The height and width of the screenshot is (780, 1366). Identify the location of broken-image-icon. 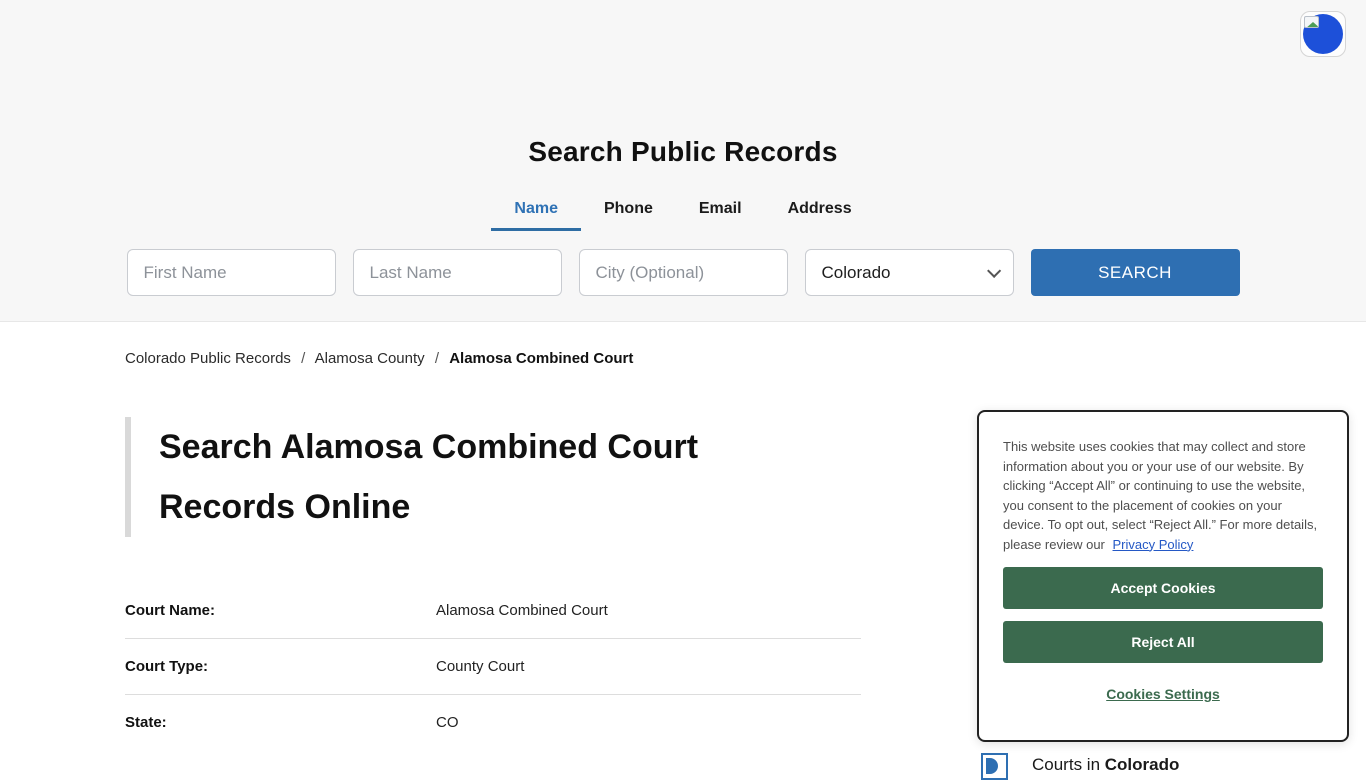
(1311, 22).